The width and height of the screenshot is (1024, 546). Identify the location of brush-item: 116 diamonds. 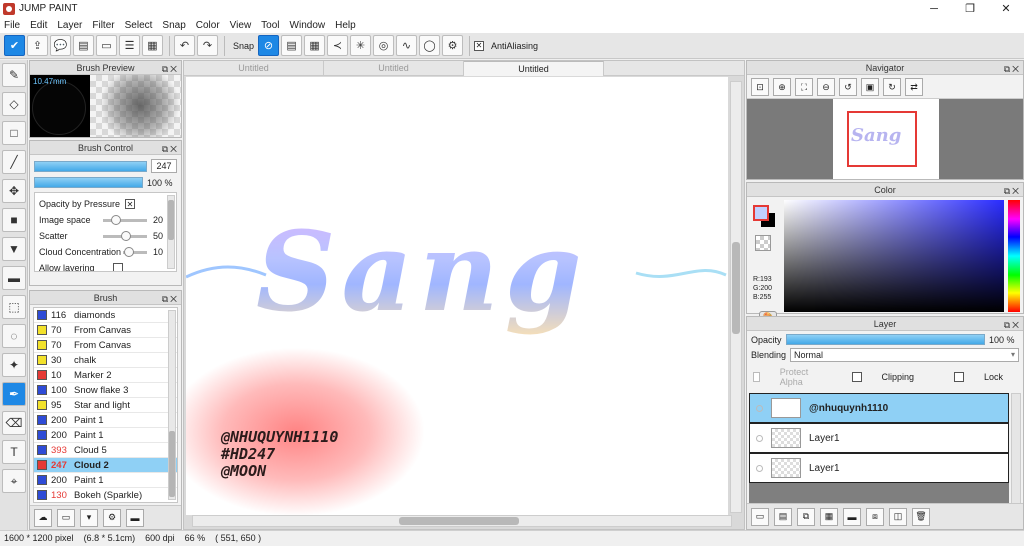
(105, 315).